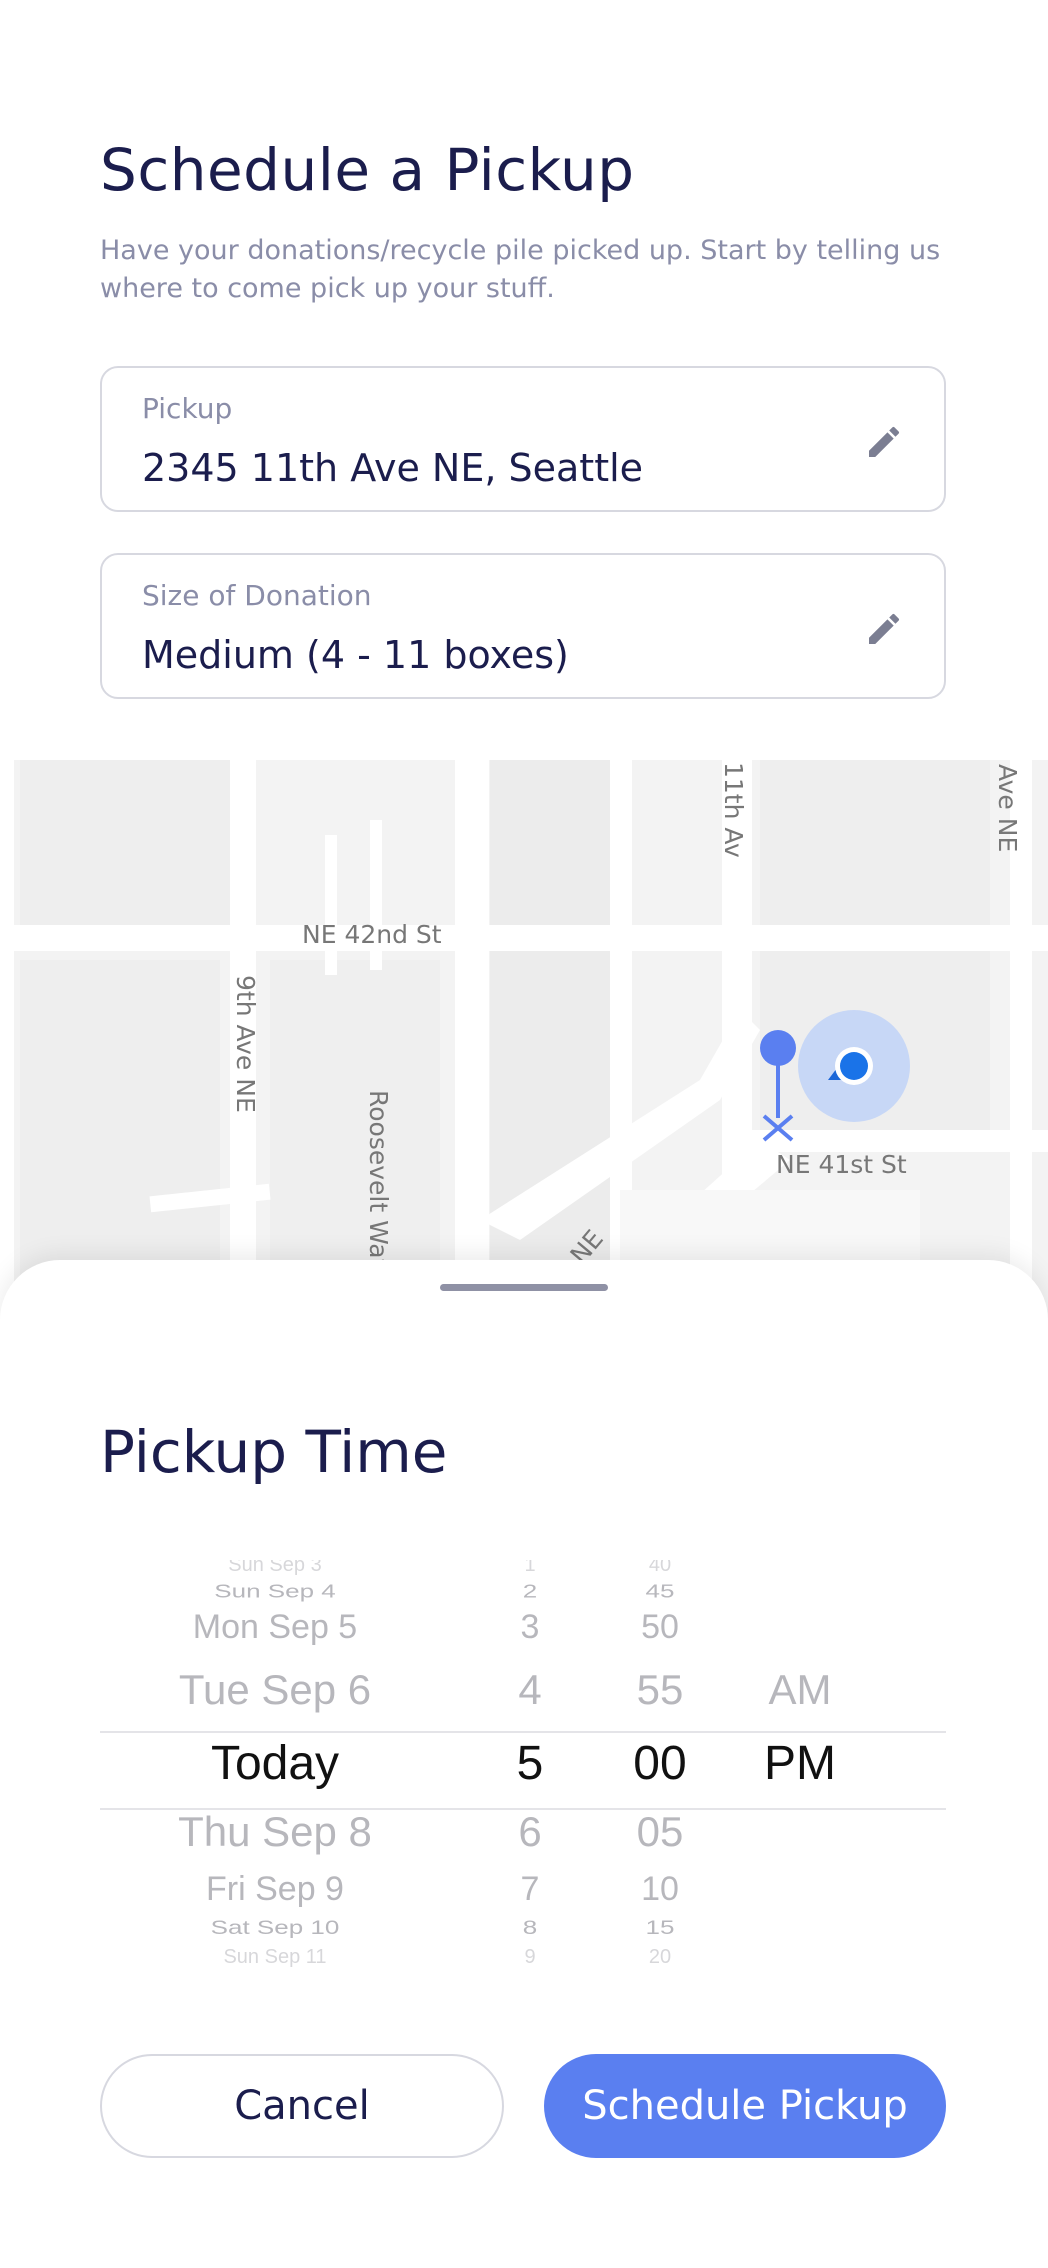 This screenshot has height=2268, width=1048. Describe the element at coordinates (275, 1927) in the screenshot. I see `picker-day-item: Sat Sep 10` at that location.